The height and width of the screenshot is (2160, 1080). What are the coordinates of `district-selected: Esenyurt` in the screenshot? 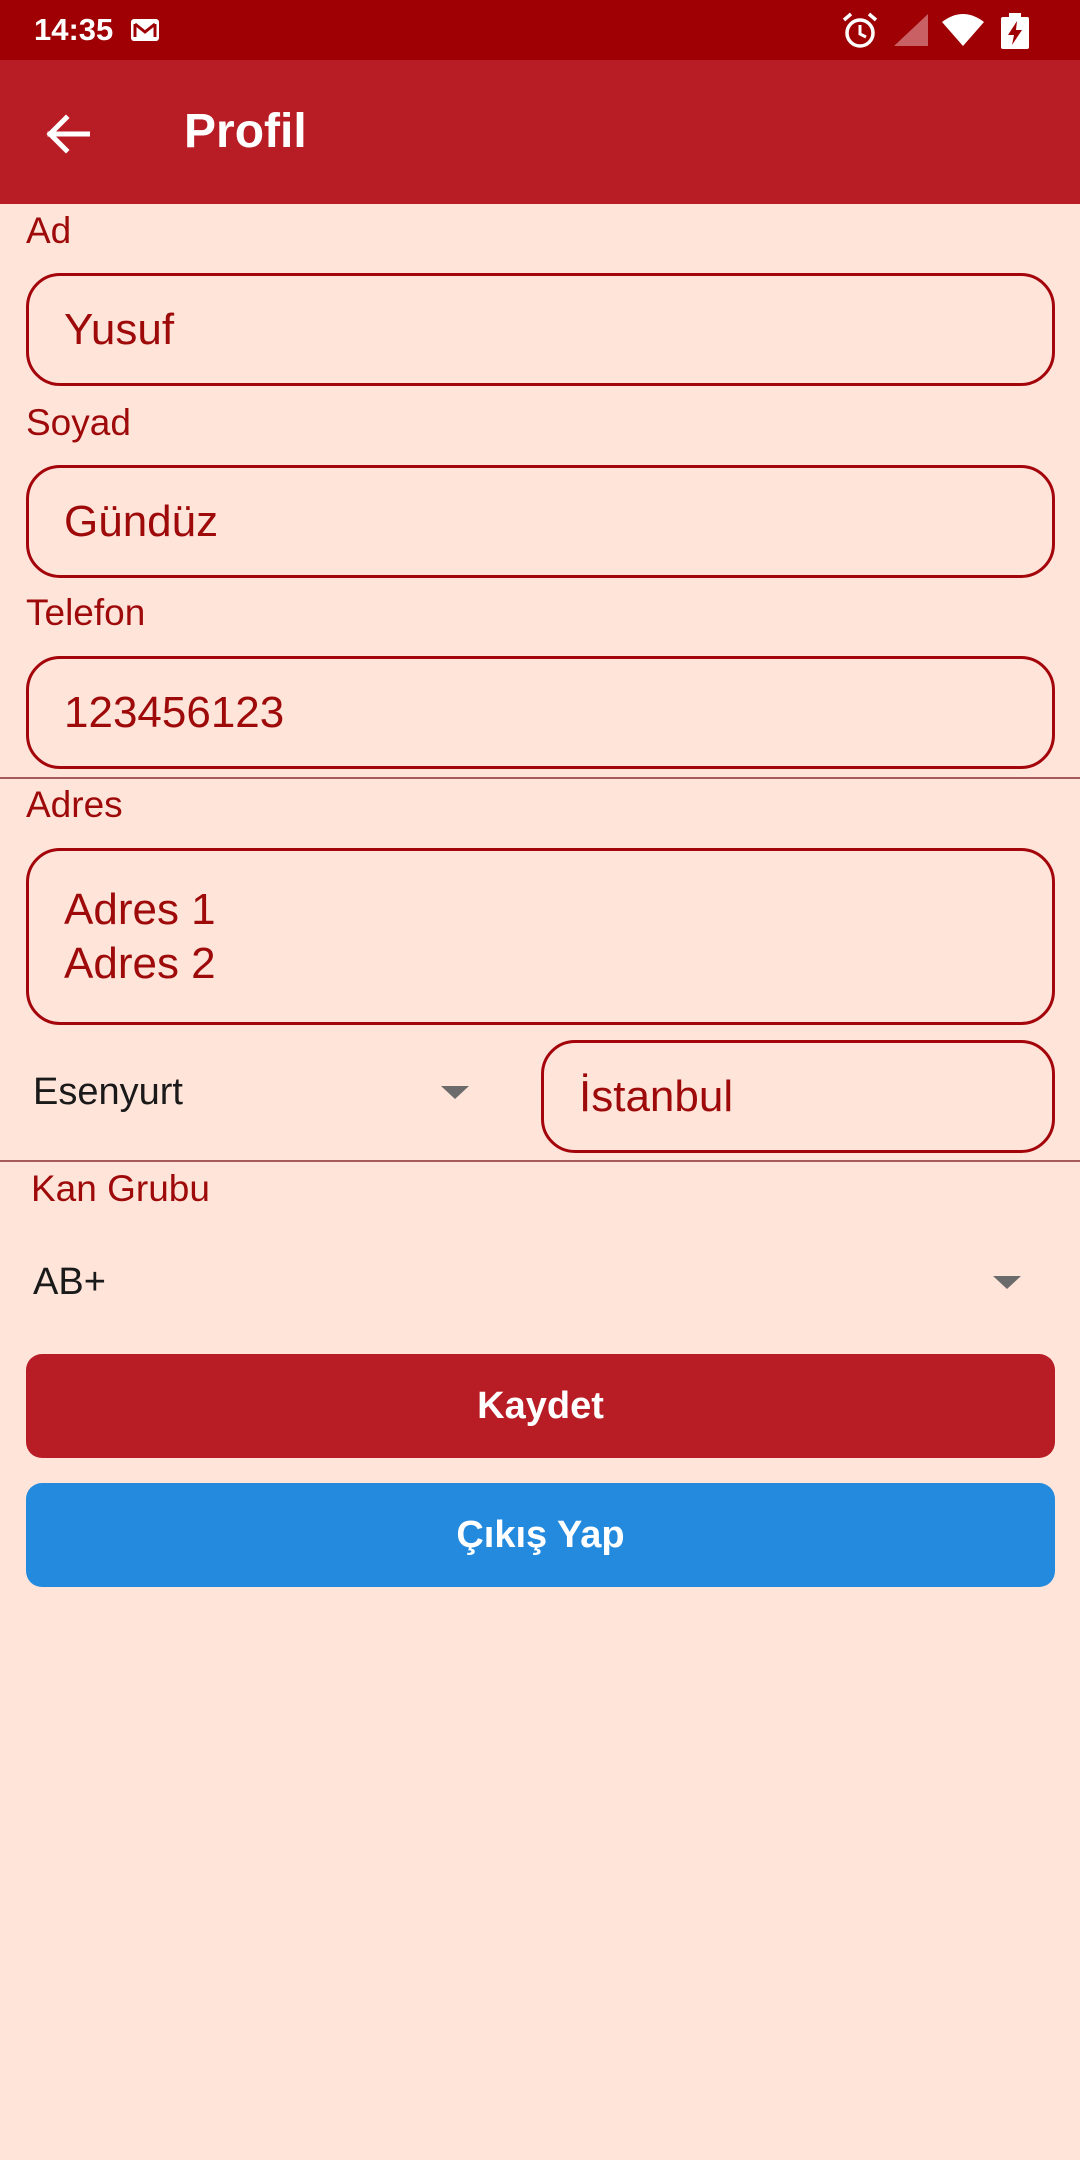 It's located at (108, 1091).